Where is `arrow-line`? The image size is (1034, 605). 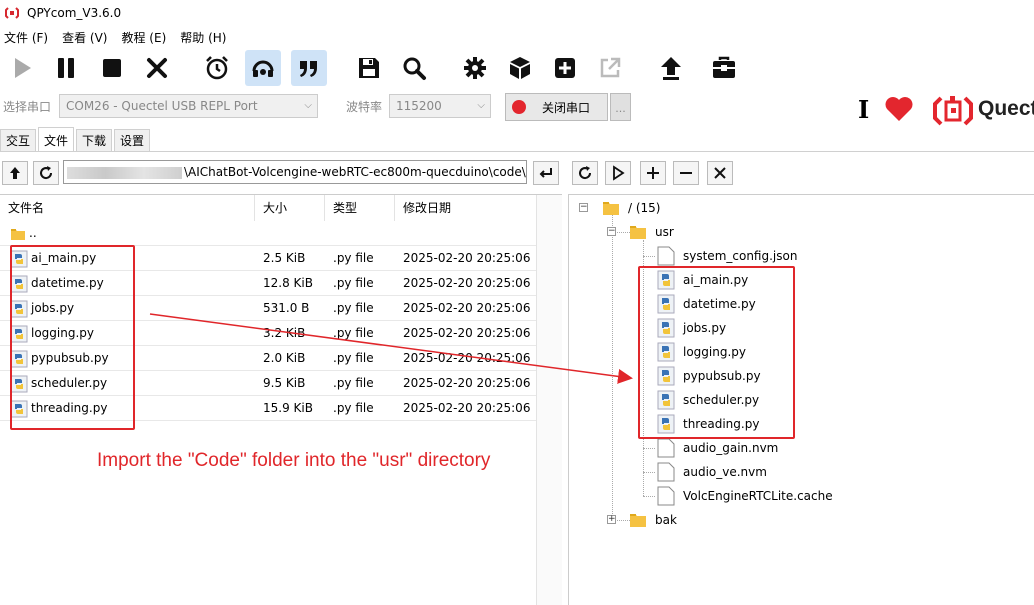
arrow-line is located at coordinates (391, 348).